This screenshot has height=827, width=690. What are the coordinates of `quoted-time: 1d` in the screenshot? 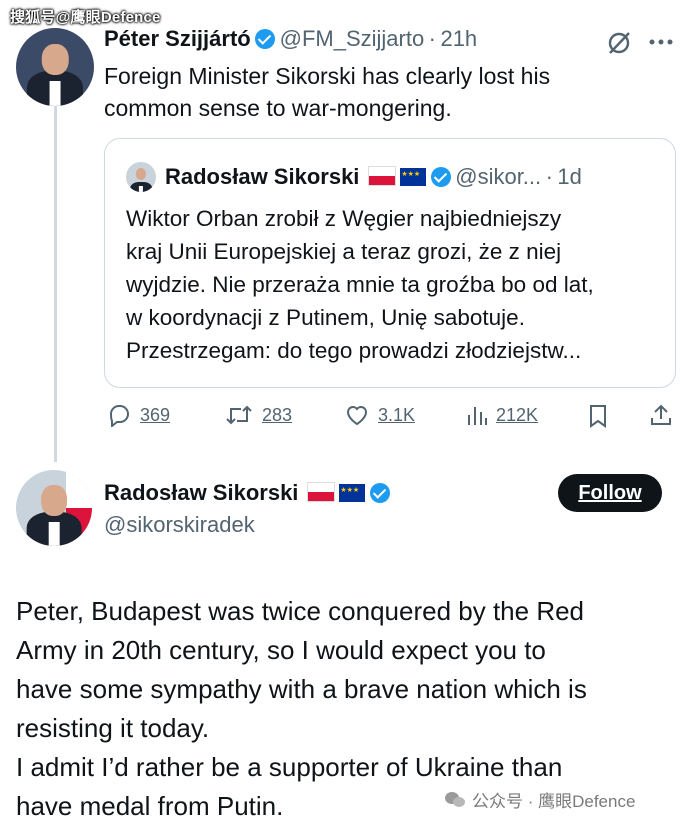 It's located at (569, 176).